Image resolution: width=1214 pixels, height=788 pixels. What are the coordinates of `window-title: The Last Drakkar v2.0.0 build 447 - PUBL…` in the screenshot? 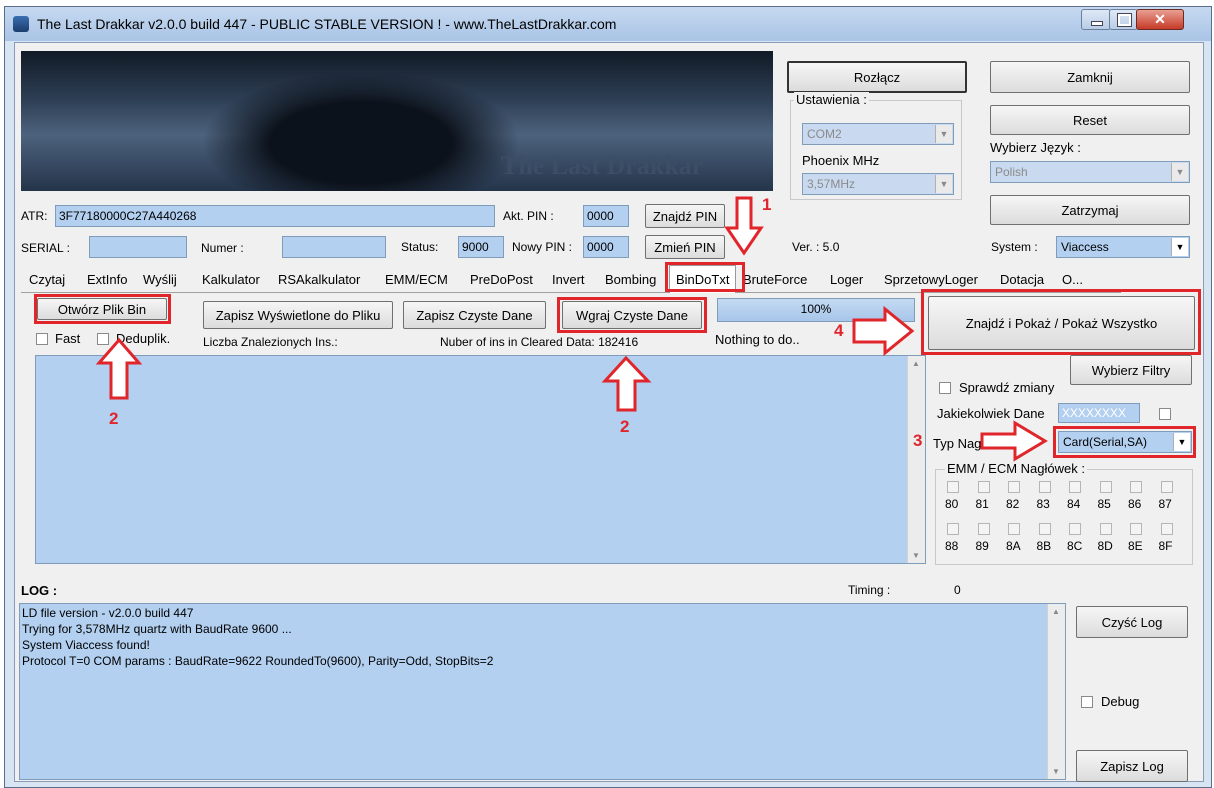 It's located at (327, 24).